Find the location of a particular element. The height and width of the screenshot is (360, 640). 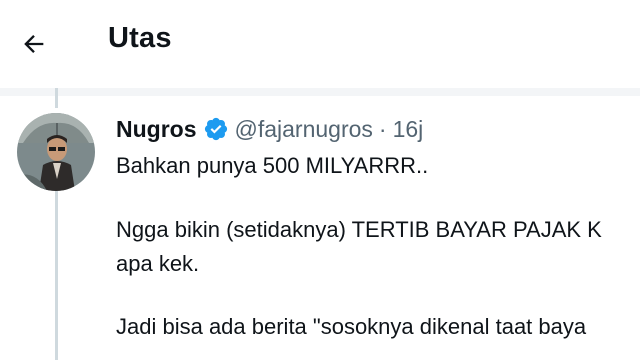

back-button is located at coordinates (34, 44).